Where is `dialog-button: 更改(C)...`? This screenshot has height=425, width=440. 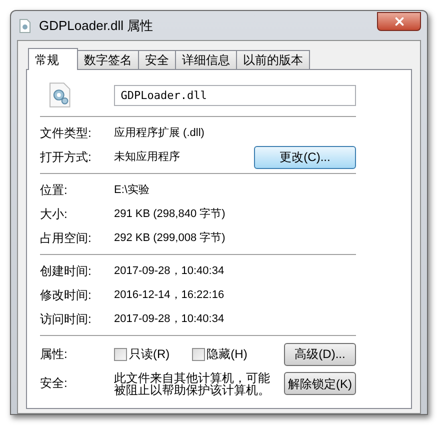
dialog-button: 更改(C)... is located at coordinates (305, 157).